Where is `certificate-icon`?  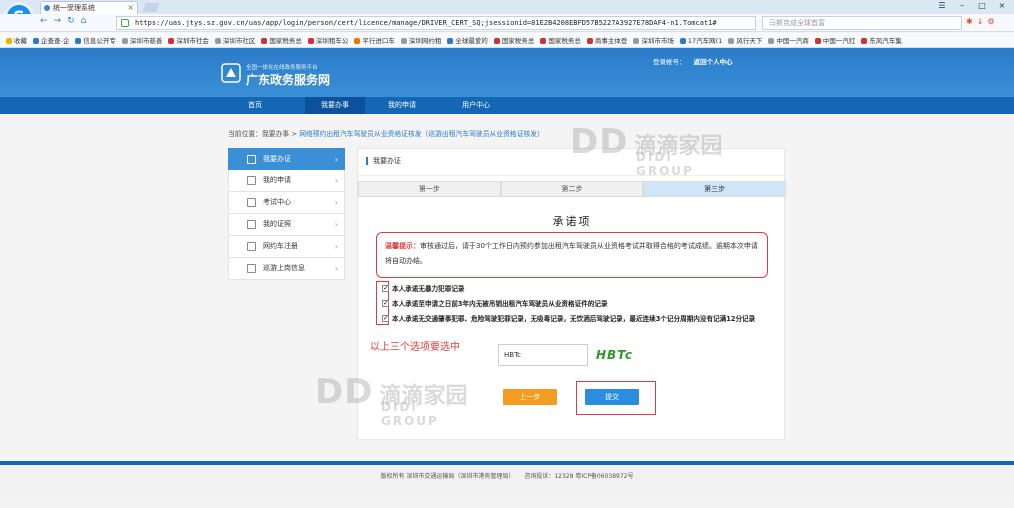 certificate-icon is located at coordinates (251, 224).